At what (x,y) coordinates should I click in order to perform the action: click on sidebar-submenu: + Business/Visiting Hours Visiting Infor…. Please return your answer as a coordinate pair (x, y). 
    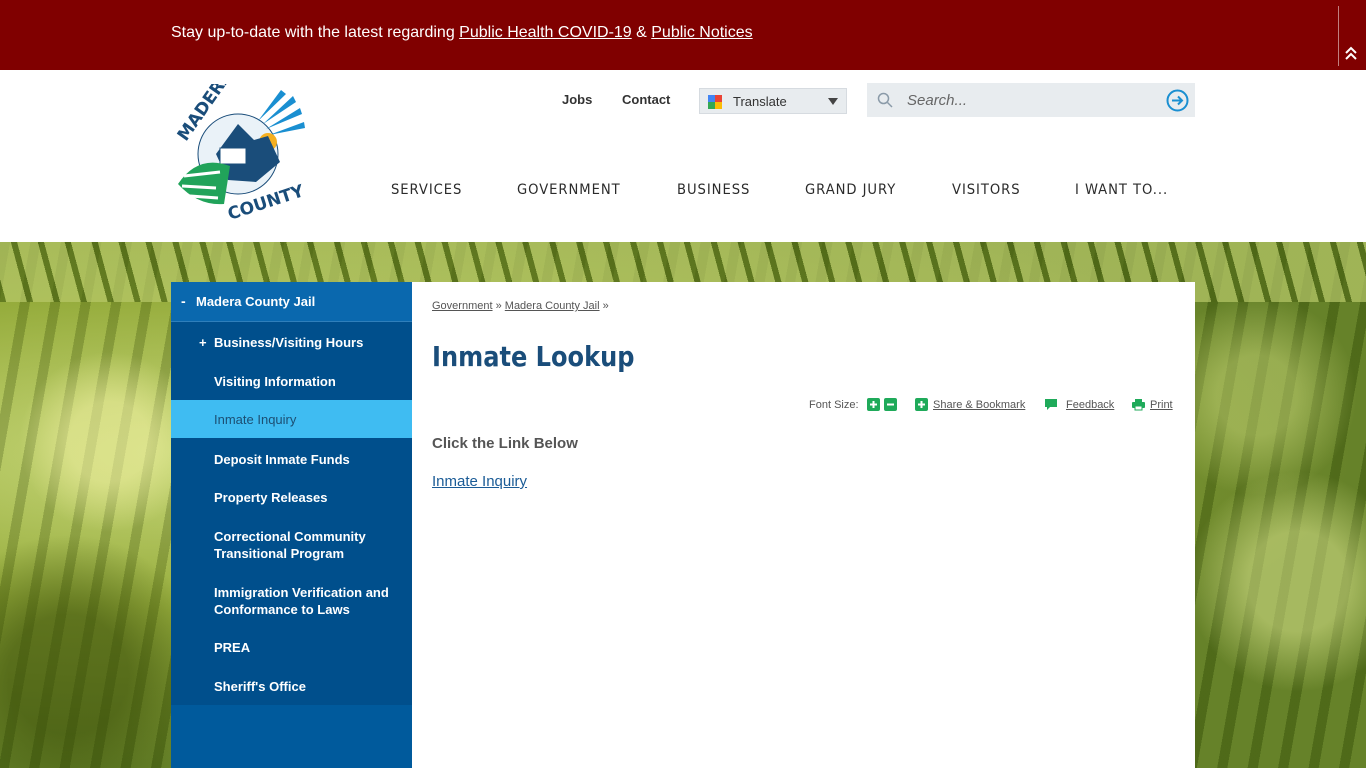
    Looking at the image, I should click on (291, 513).